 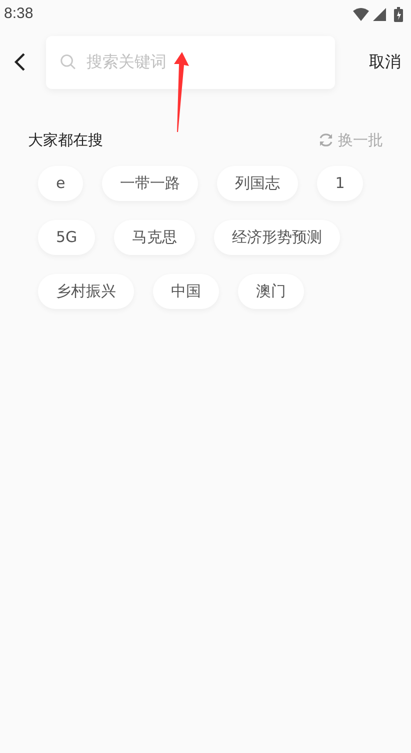 I want to click on search-input: 搜索关键词, so click(x=202, y=62).